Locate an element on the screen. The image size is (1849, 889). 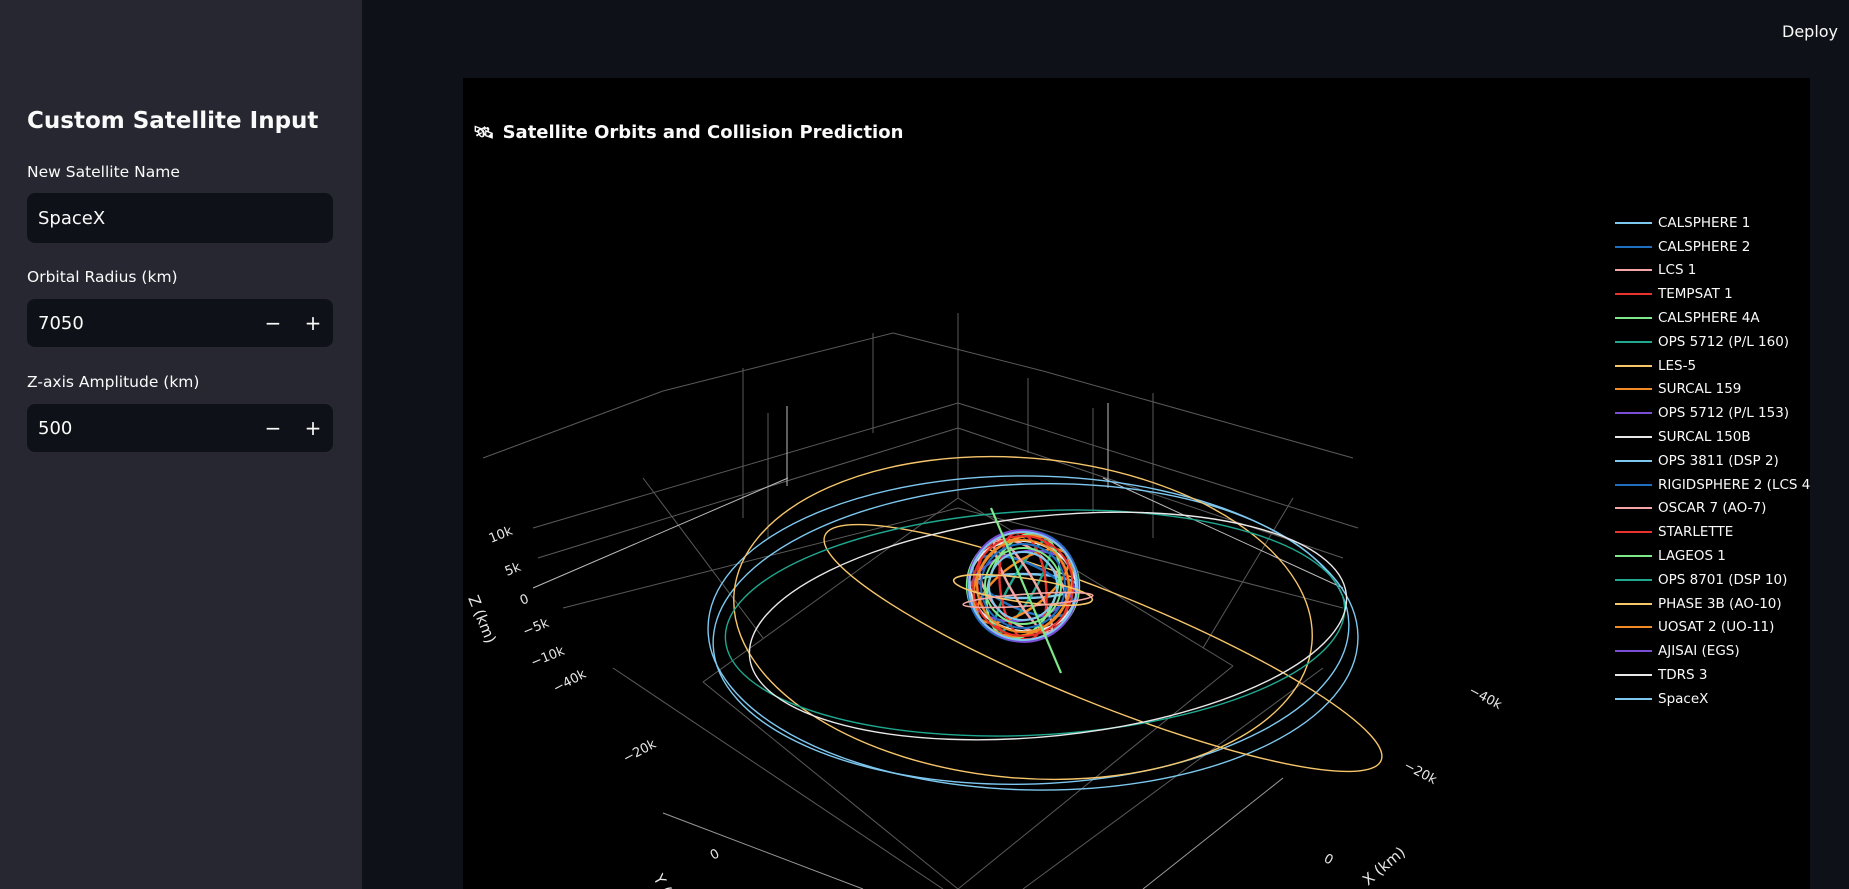
legend-label: OSCAR 7 (AO-7) is located at coordinates (1712, 508).